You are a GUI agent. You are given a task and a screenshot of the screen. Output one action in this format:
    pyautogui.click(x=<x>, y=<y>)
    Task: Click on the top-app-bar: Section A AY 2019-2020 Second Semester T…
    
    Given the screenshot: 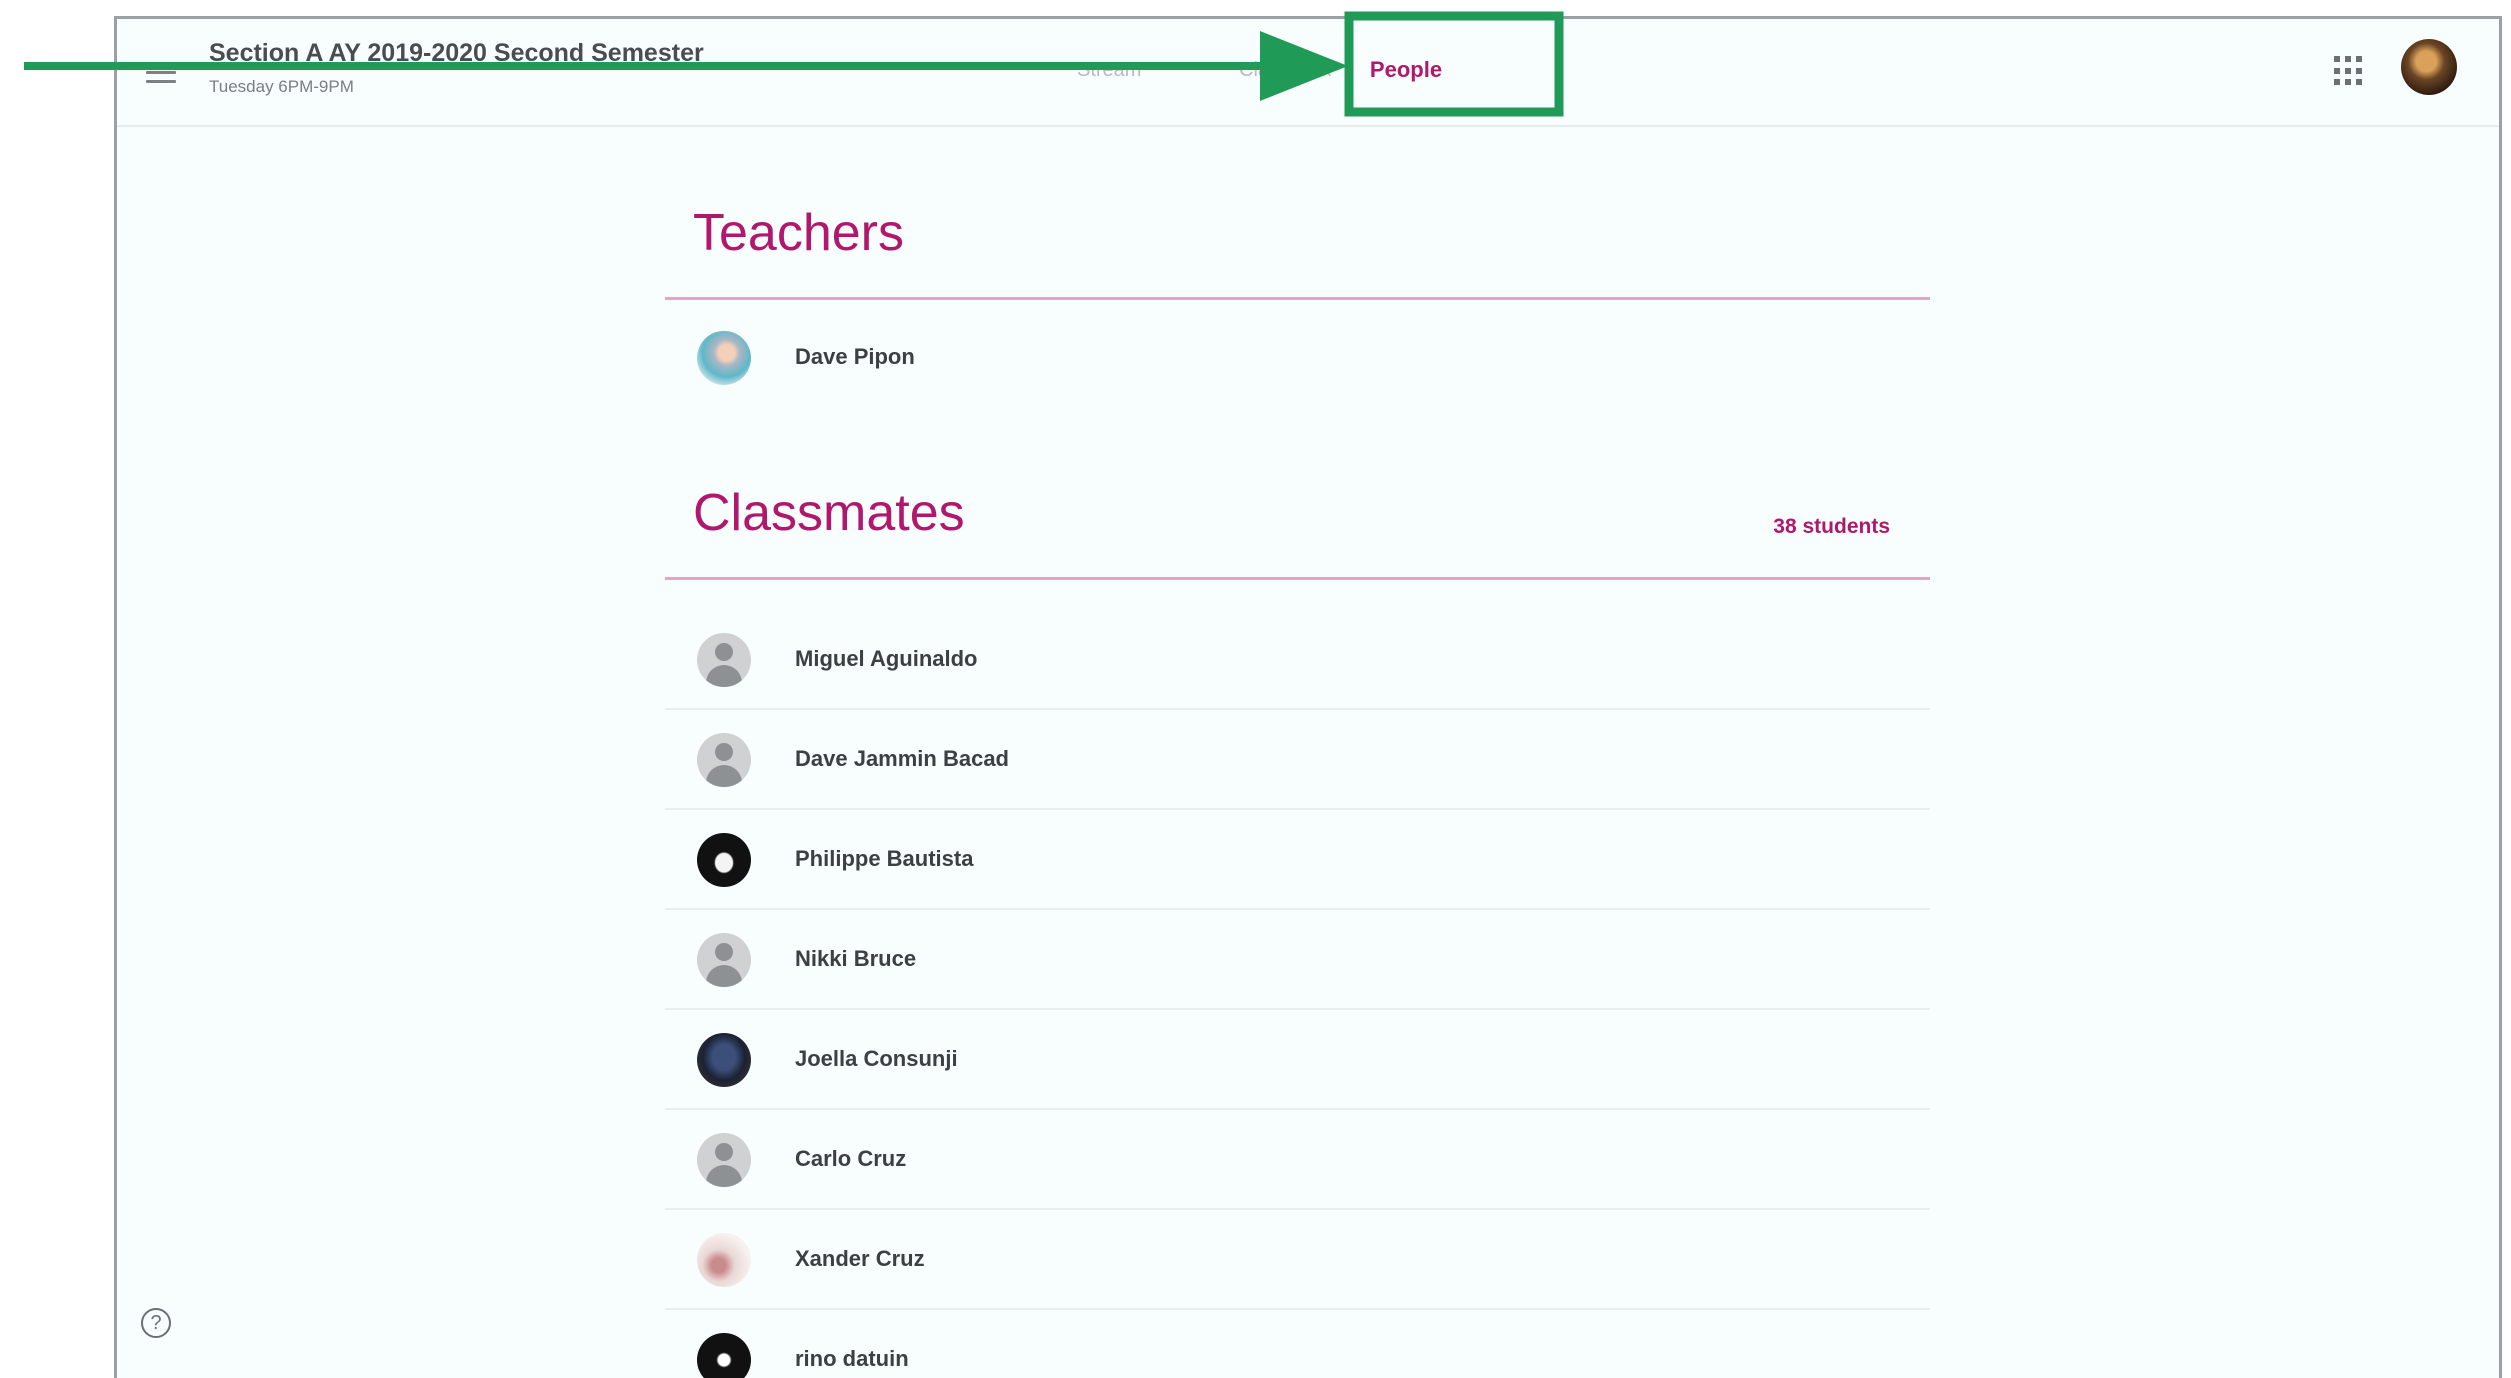 What is the action you would take?
    pyautogui.click(x=1308, y=73)
    